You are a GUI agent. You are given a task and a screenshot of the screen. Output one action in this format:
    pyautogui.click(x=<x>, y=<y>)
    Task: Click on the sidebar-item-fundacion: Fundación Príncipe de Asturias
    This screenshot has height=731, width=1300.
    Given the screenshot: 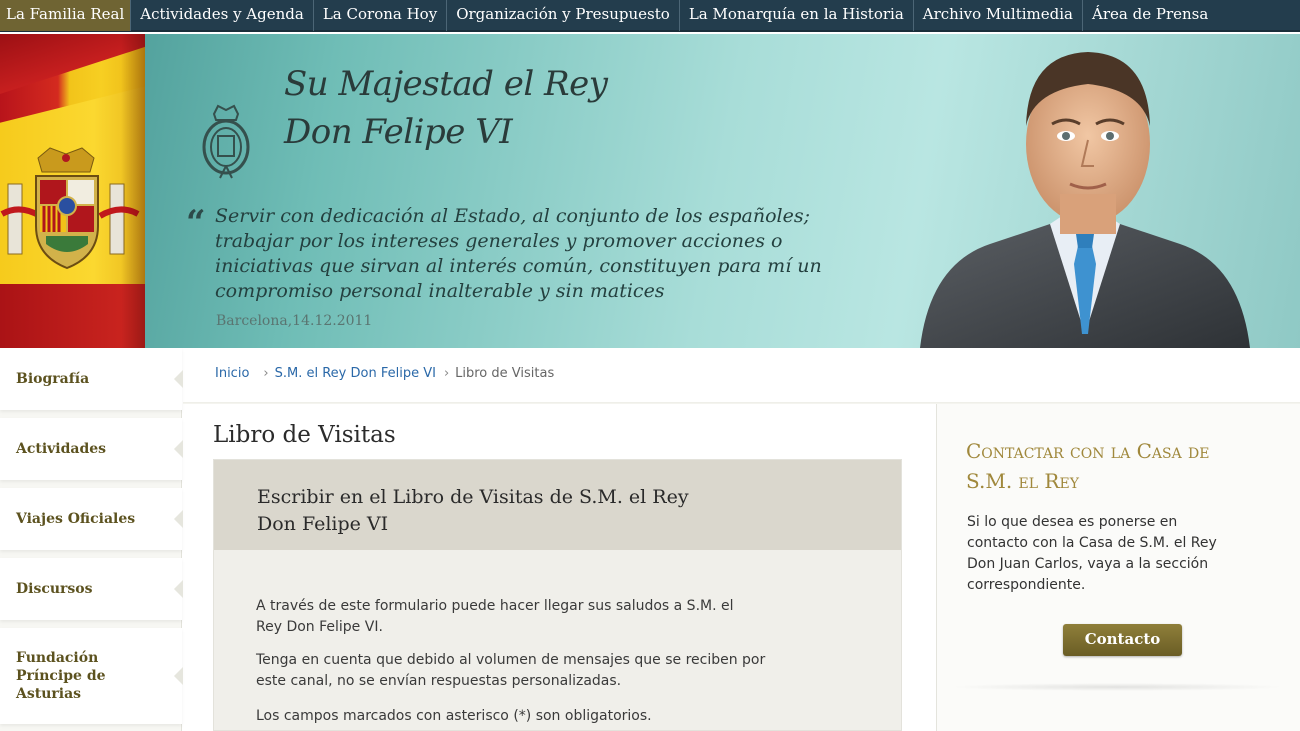 What is the action you would take?
    pyautogui.click(x=91, y=676)
    